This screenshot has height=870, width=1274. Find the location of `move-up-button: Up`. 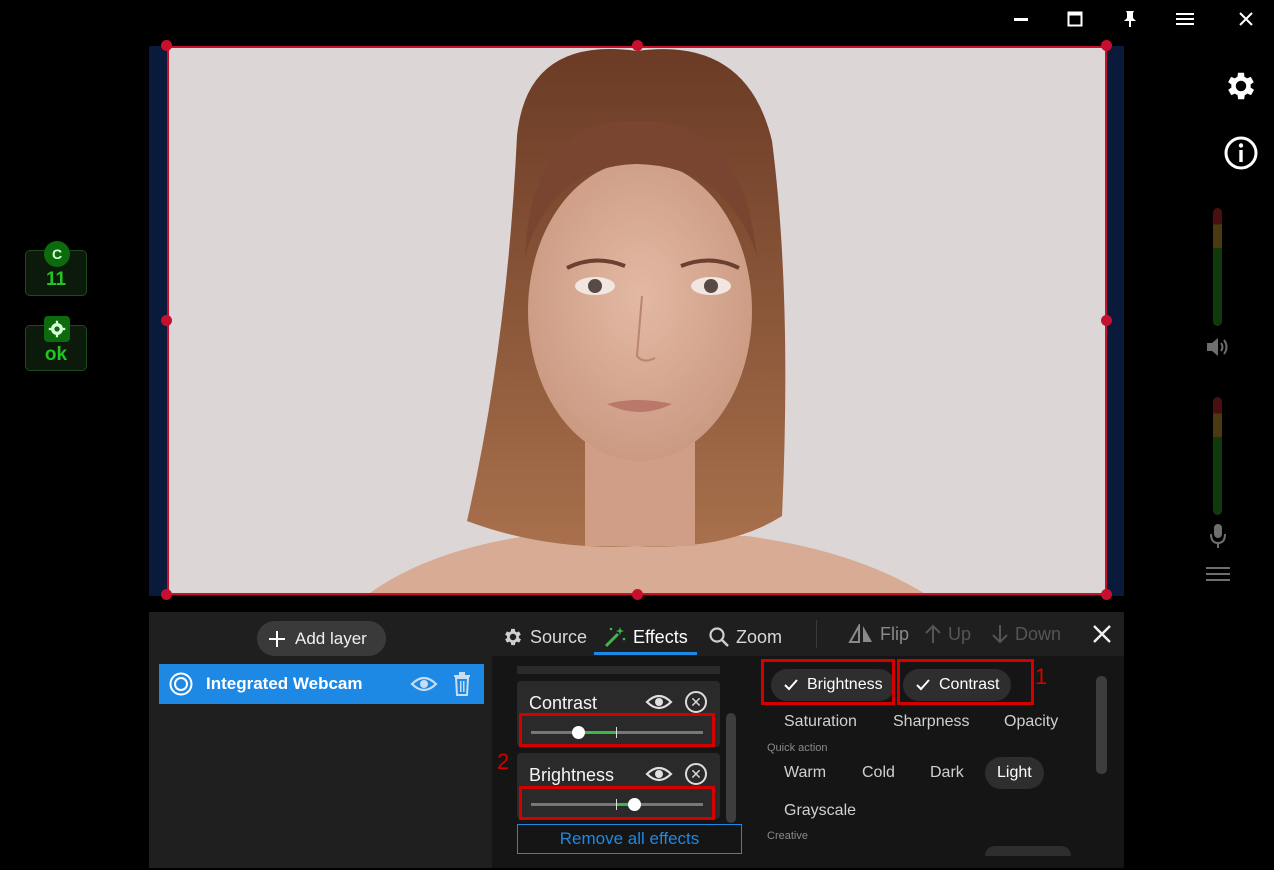

move-up-button: Up is located at coordinates (947, 634).